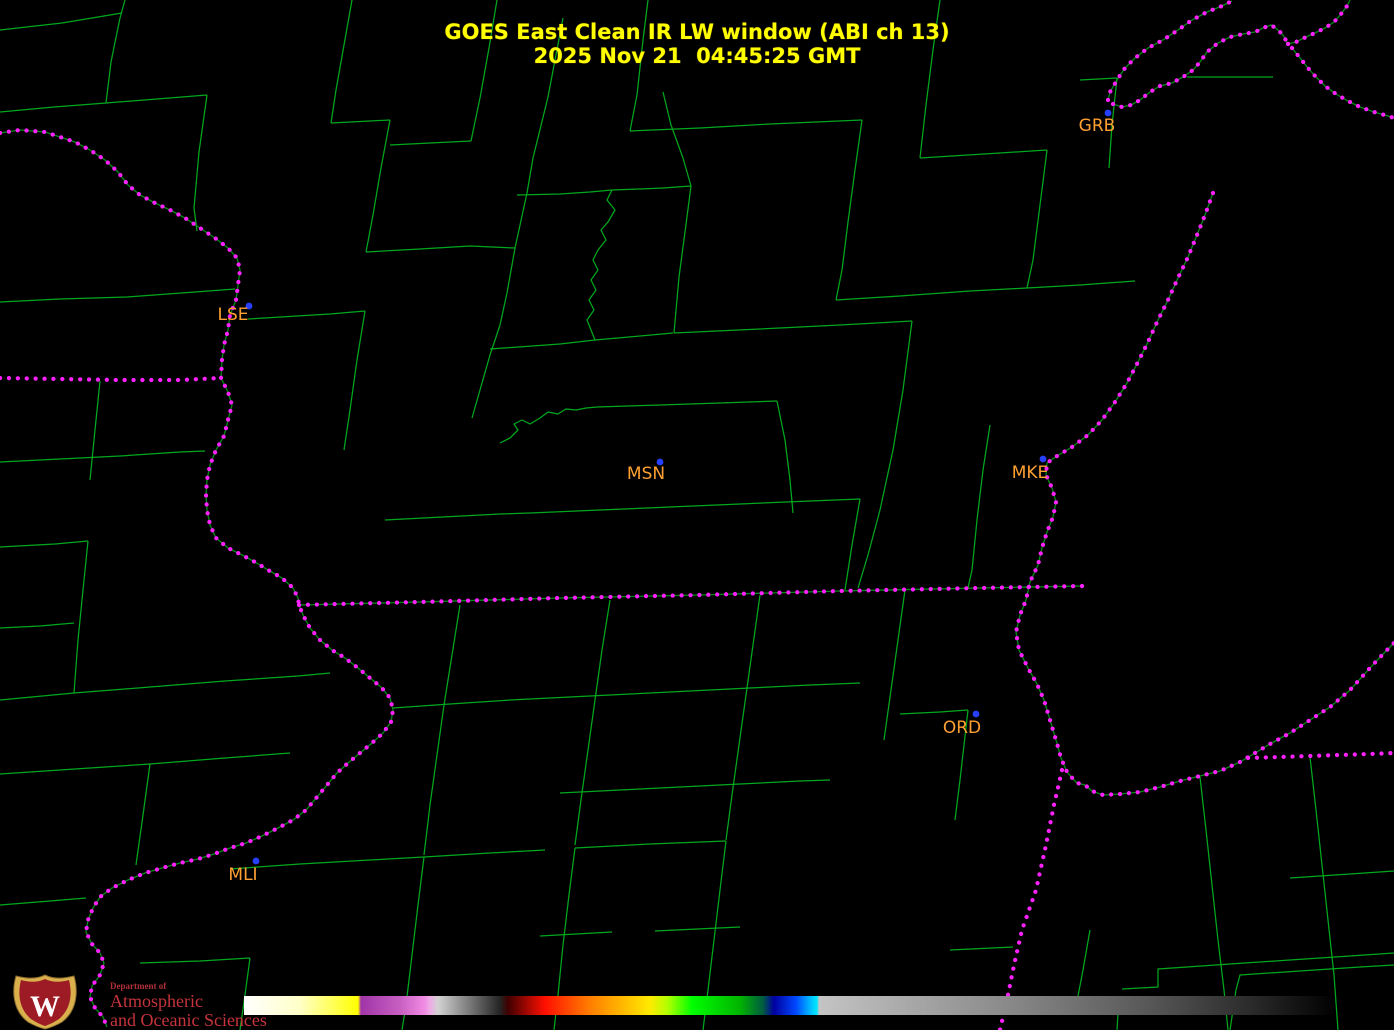 Image resolution: width=1394 pixels, height=1030 pixels. I want to click on station-label-MLI: MLI, so click(242, 875).